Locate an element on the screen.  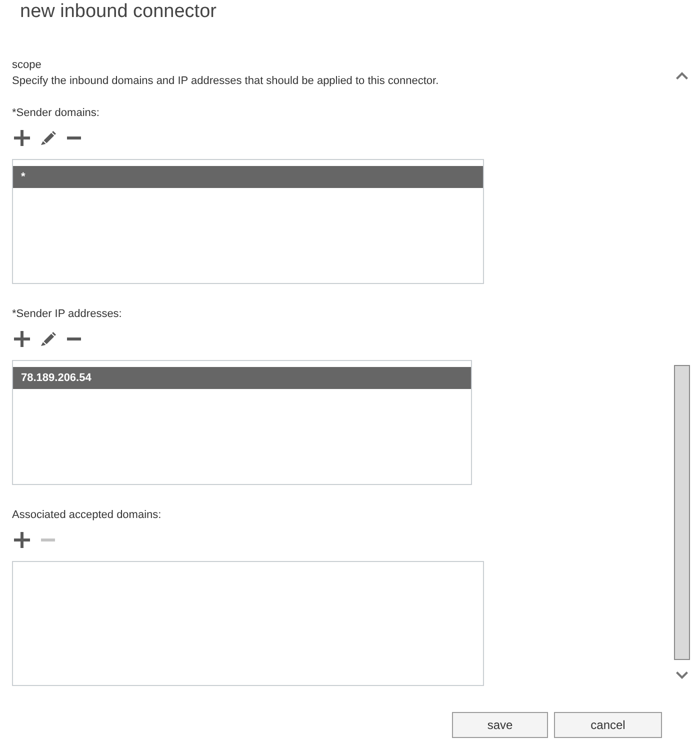
field-label: *Sender IP addresses: is located at coordinates (67, 314).